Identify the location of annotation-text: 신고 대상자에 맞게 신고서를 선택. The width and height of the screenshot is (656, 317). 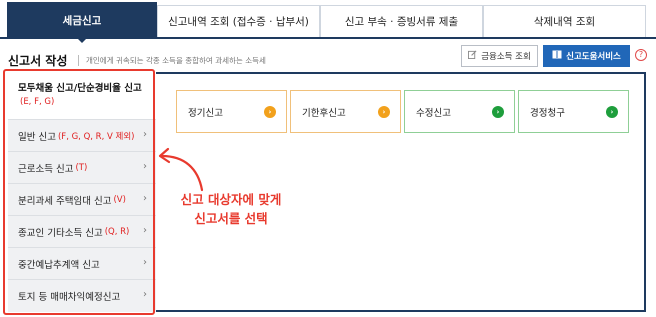
(231, 209).